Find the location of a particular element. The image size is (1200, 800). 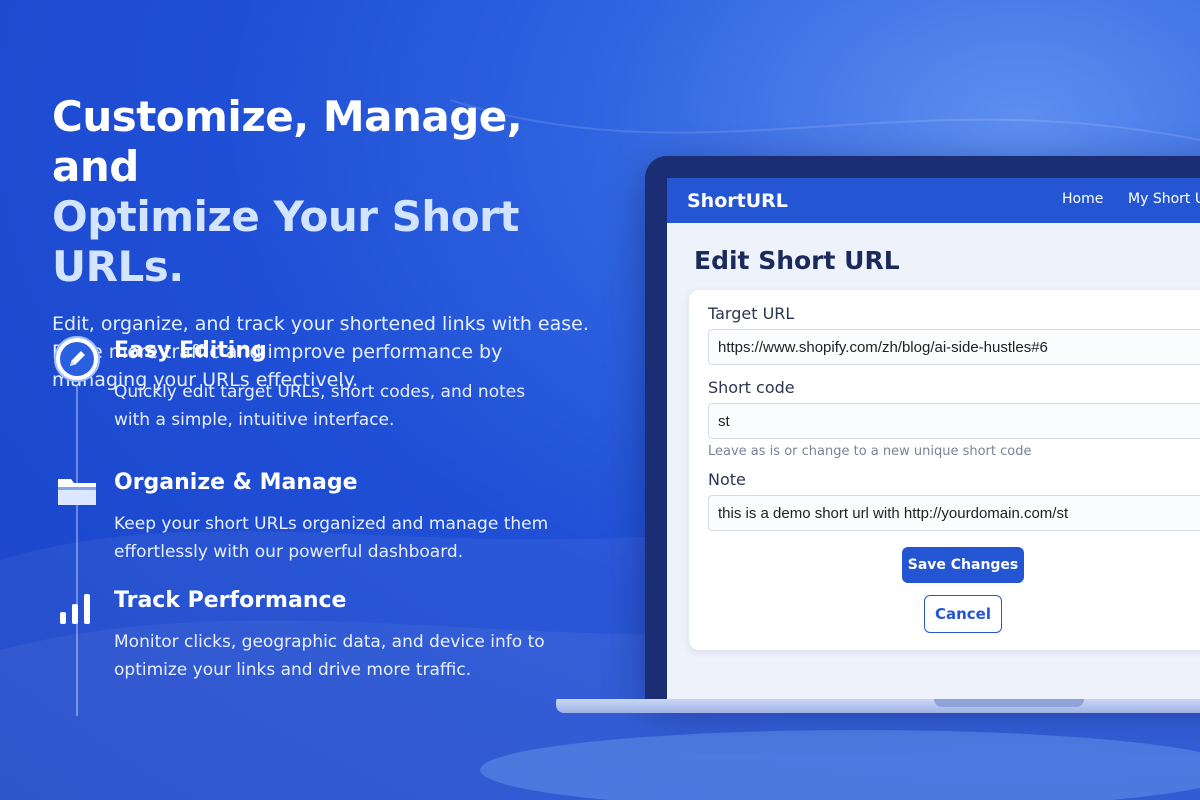

hero-title-line1: Customize, Manage, and is located at coordinates (287, 141).